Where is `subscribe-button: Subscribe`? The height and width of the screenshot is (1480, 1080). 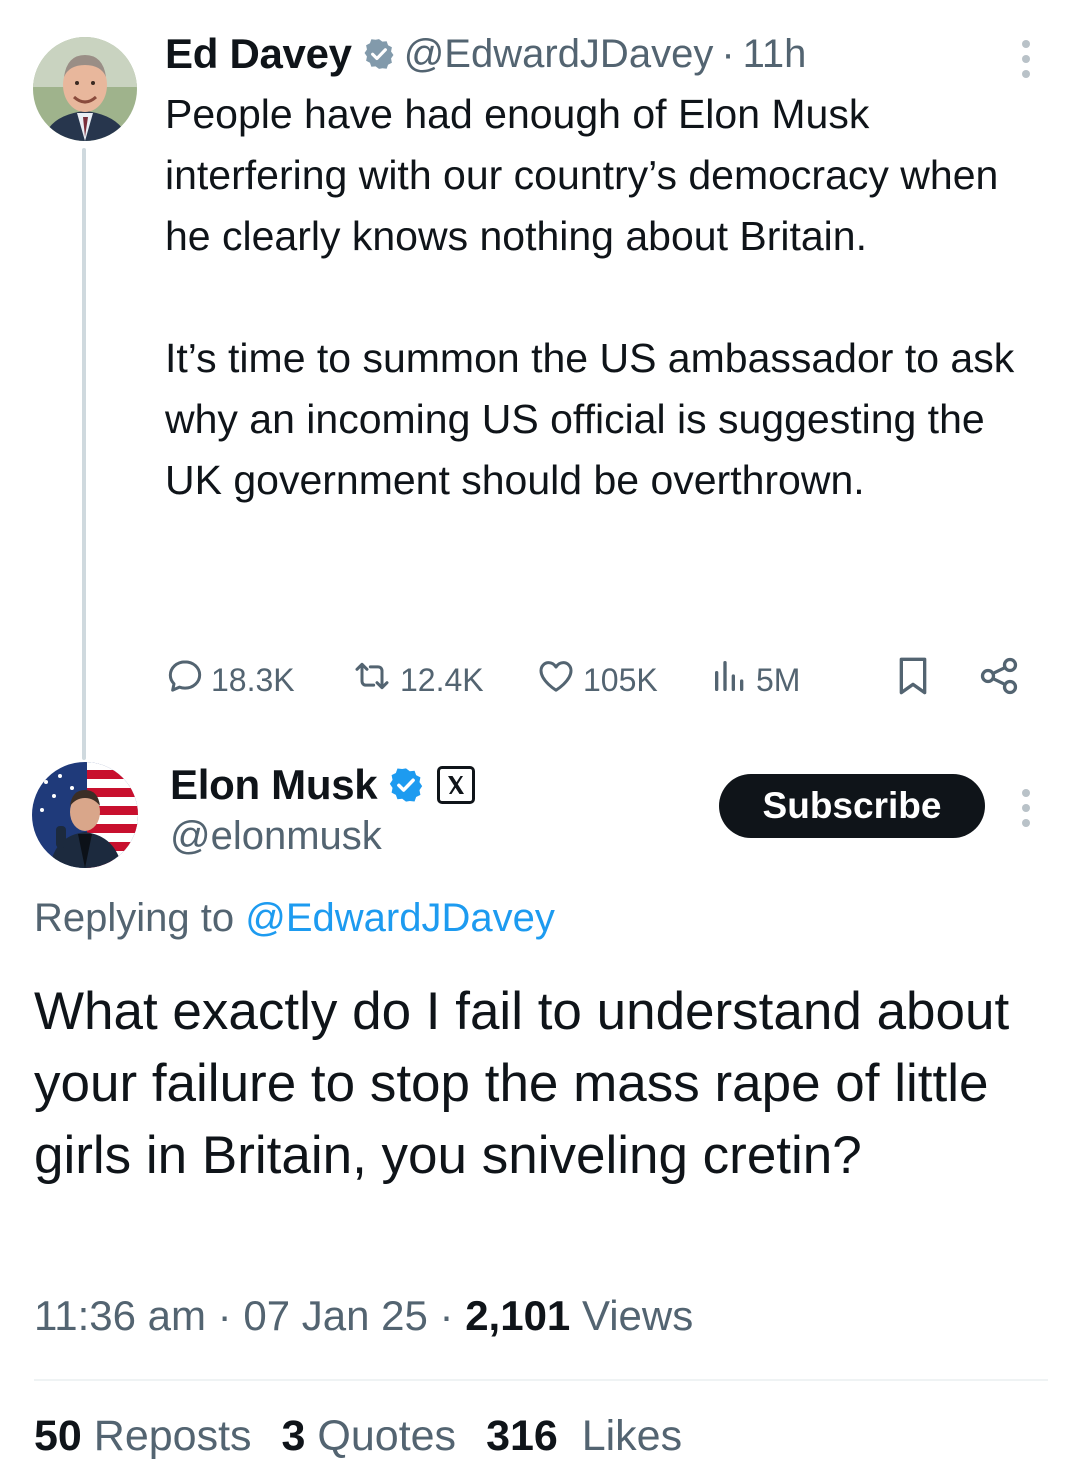 subscribe-button: Subscribe is located at coordinates (852, 806).